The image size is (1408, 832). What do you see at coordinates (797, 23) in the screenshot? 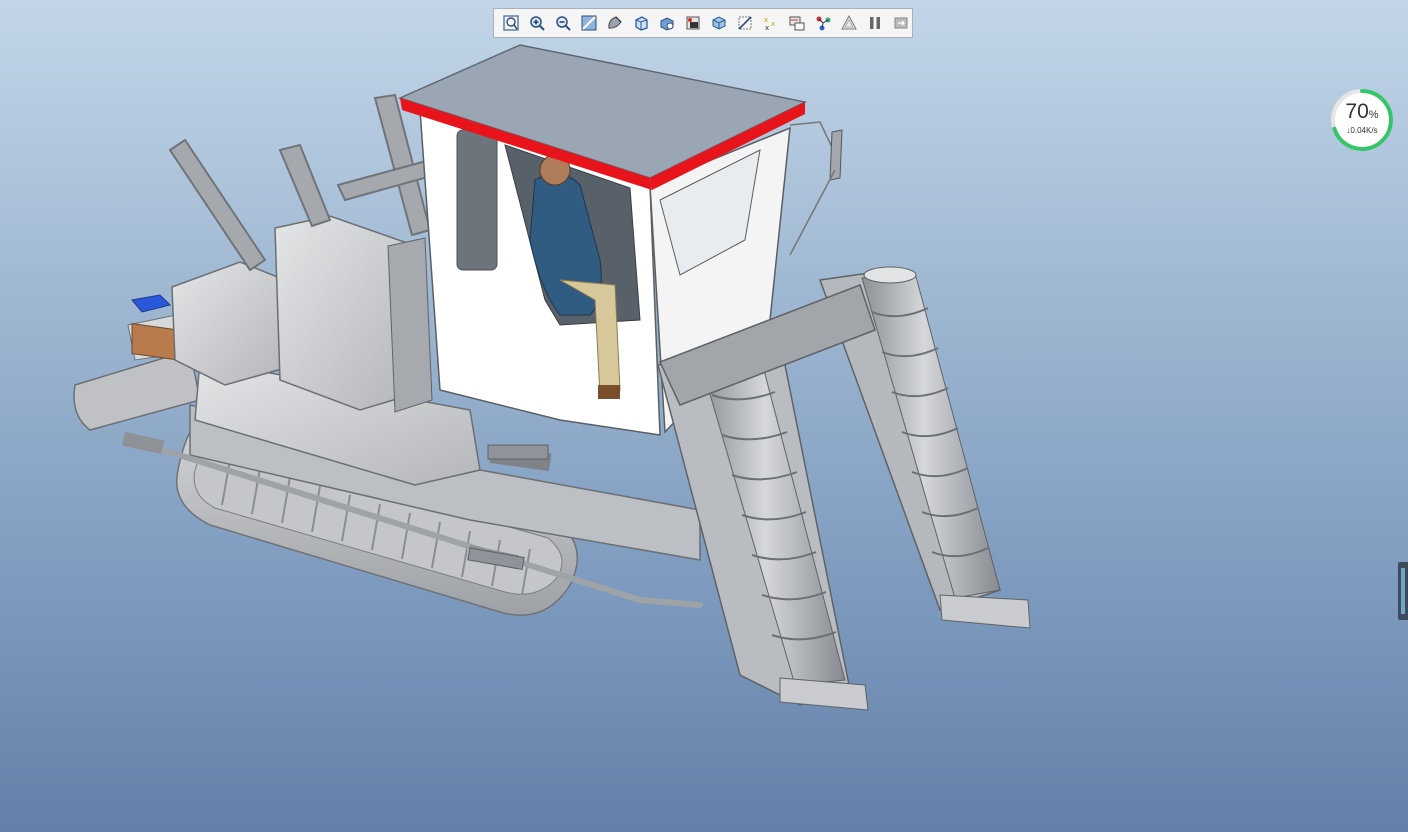
I see `coordinate-systems-icon` at bounding box center [797, 23].